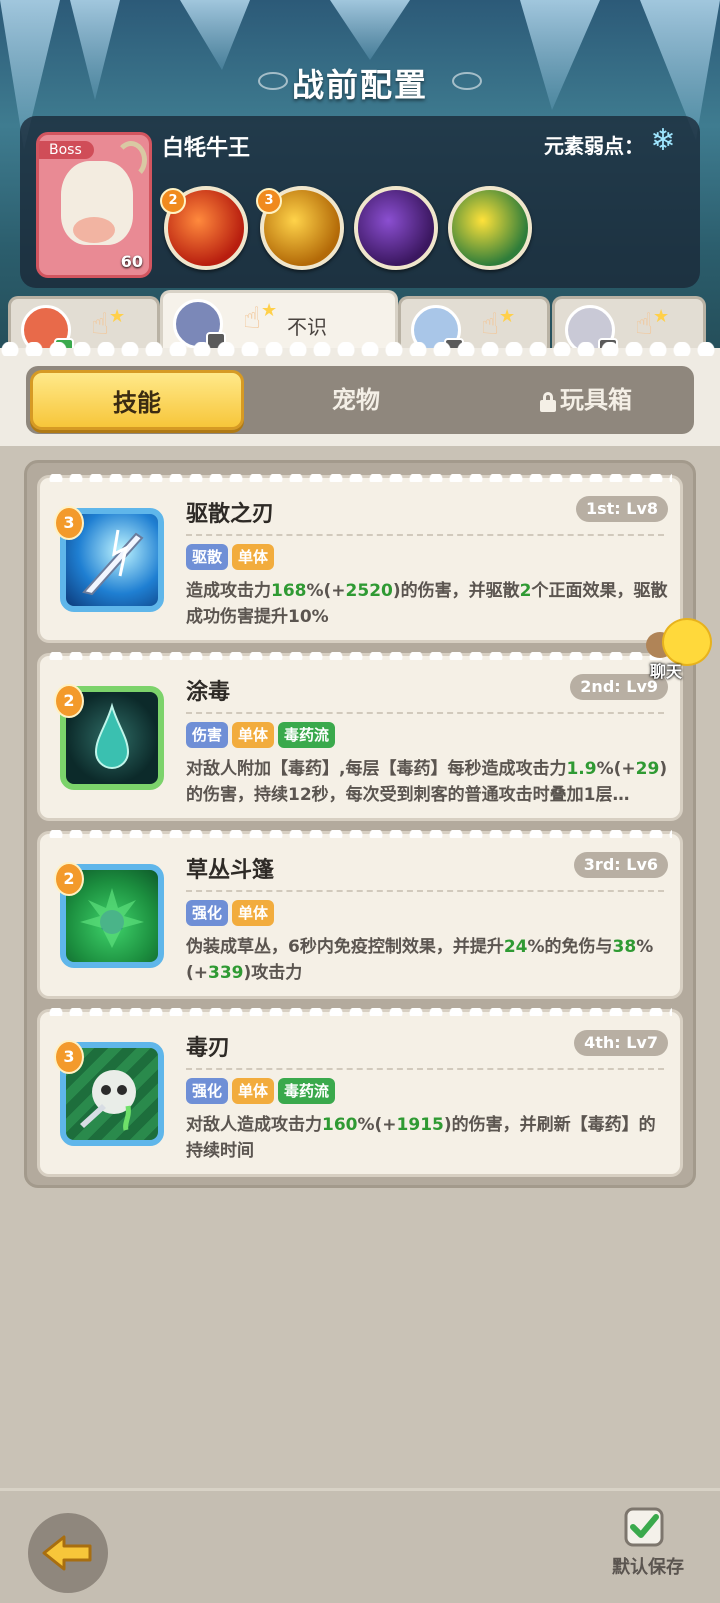  What do you see at coordinates (66, 150) in the screenshot?
I see `boss-tag: Boss` at bounding box center [66, 150].